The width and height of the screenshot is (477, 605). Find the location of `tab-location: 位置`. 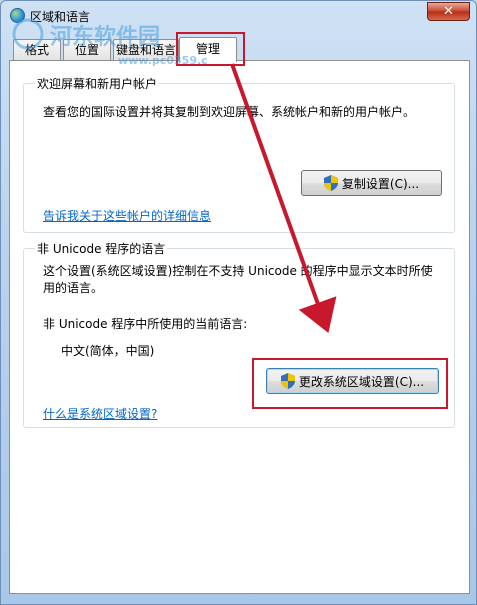

tab-location: 位置 is located at coordinates (87, 50).